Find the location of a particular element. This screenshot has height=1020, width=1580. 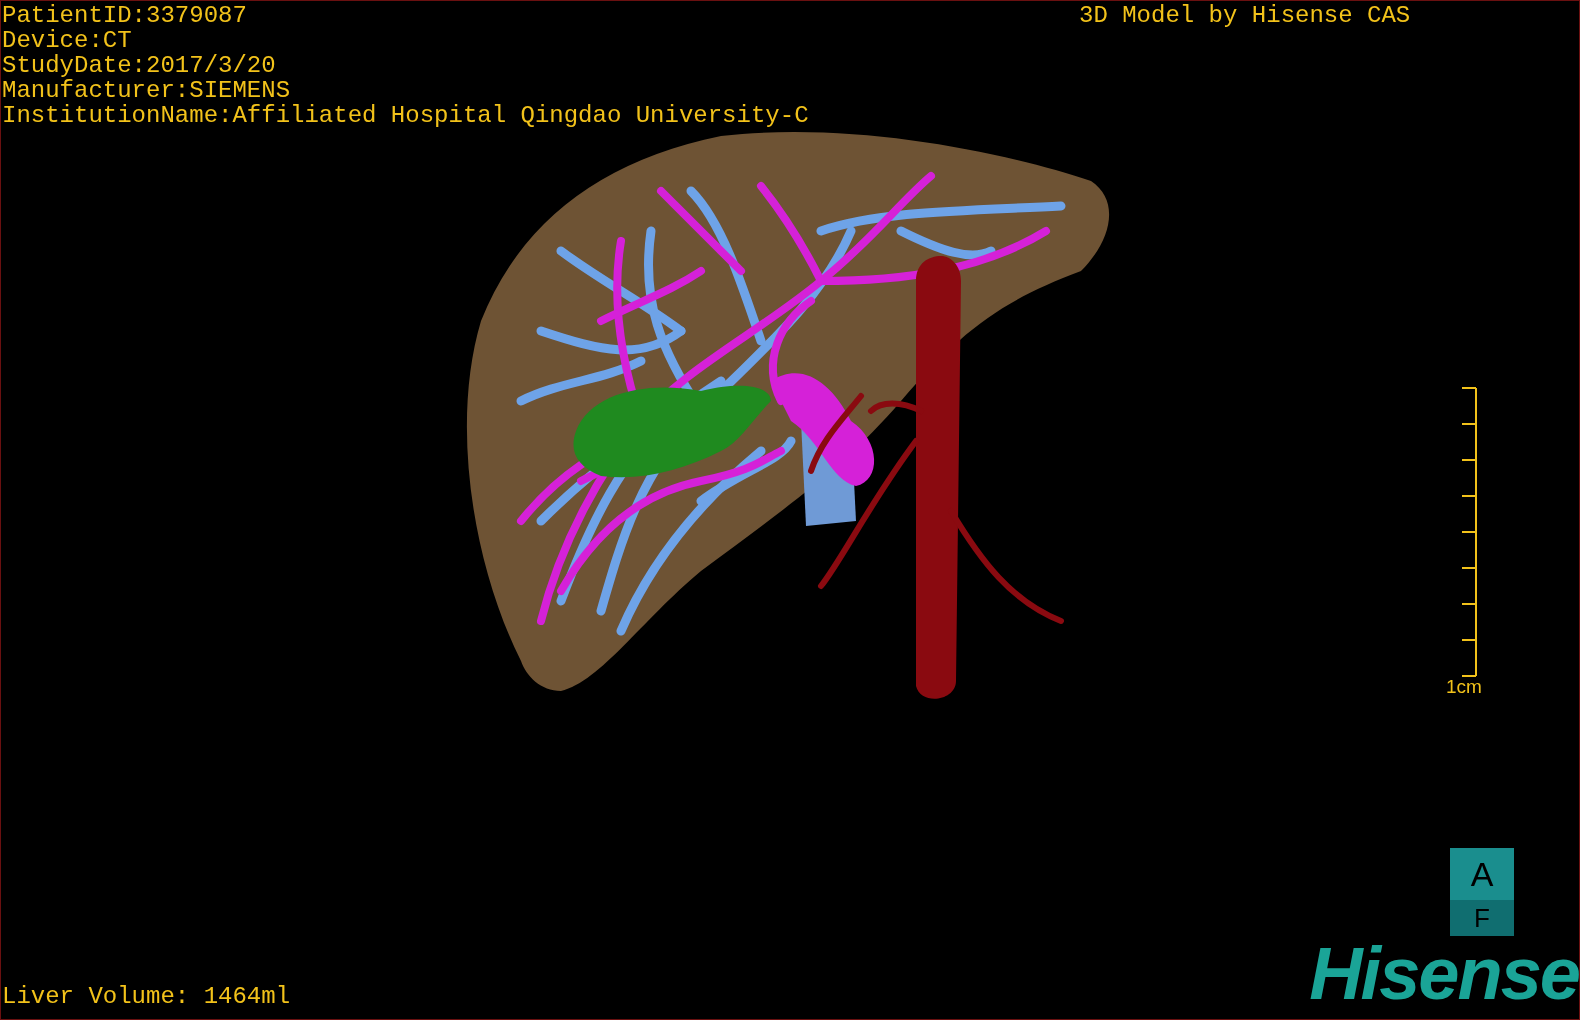

orientation-cube-face: A is located at coordinates (1482, 874).